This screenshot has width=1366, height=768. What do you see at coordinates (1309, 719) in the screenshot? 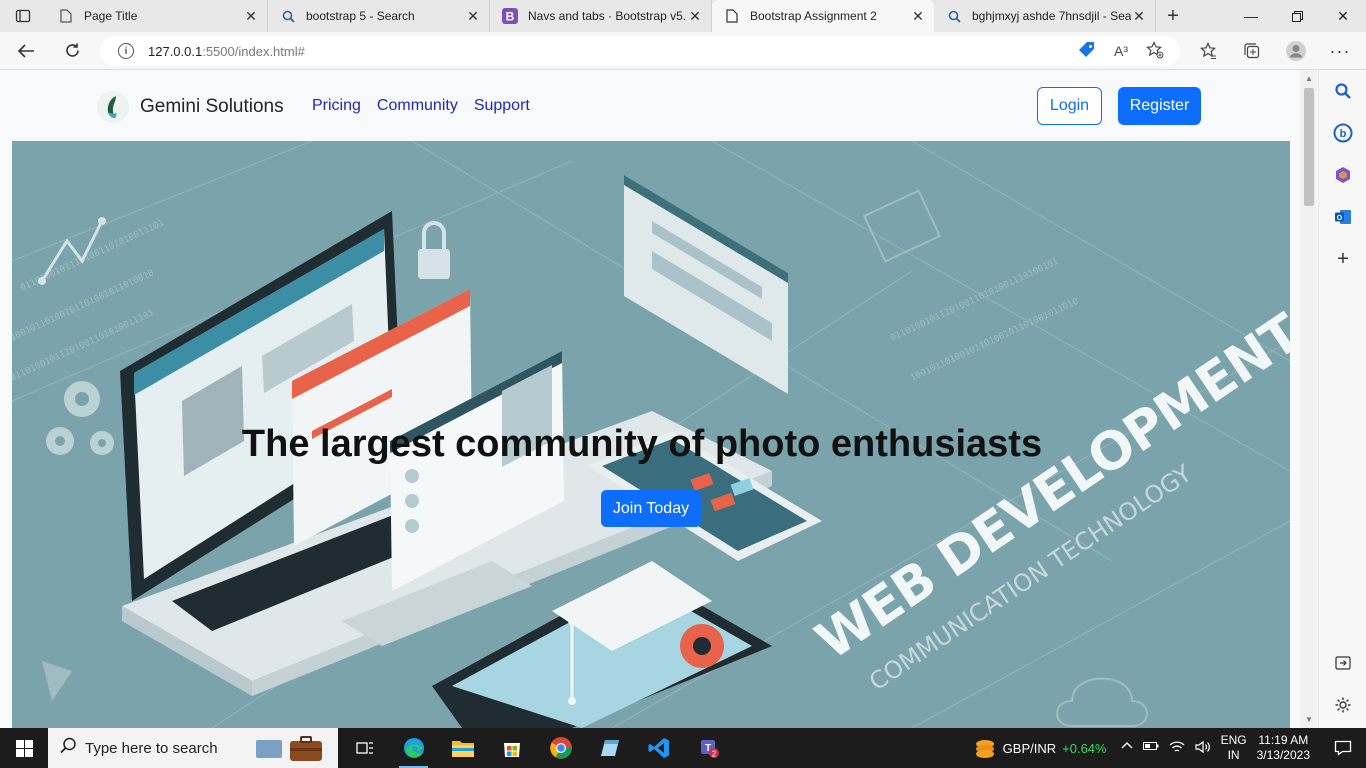
I see `scroll-down-icon: ▼` at bounding box center [1309, 719].